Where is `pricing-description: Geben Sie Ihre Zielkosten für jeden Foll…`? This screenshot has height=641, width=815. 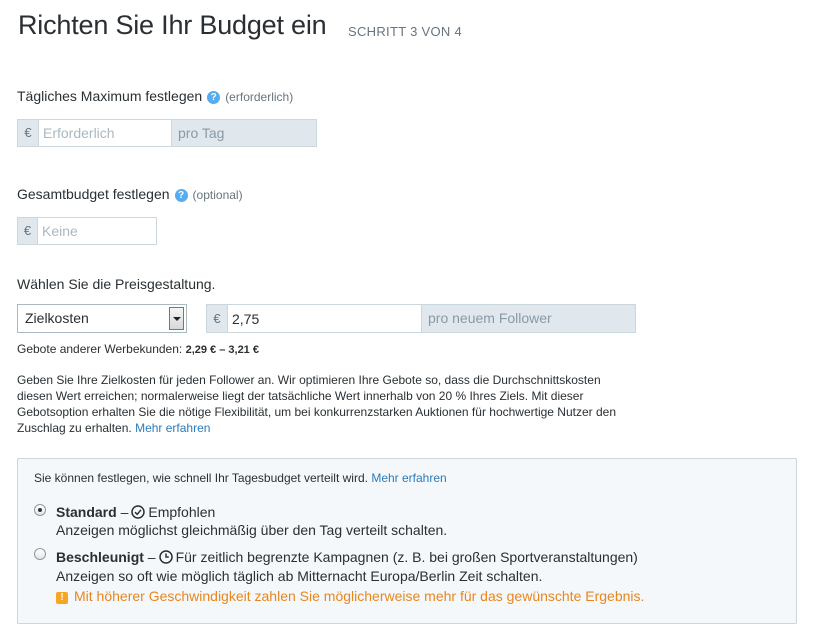
pricing-description: Geben Sie Ihre Zielkosten für jeden Foll… is located at coordinates (327, 404).